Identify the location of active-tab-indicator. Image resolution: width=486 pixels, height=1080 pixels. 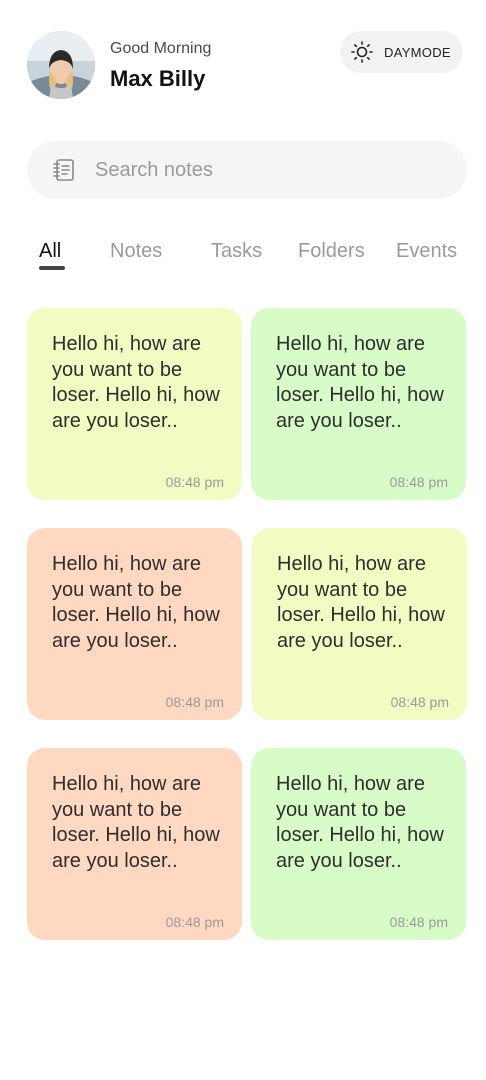
(52, 268).